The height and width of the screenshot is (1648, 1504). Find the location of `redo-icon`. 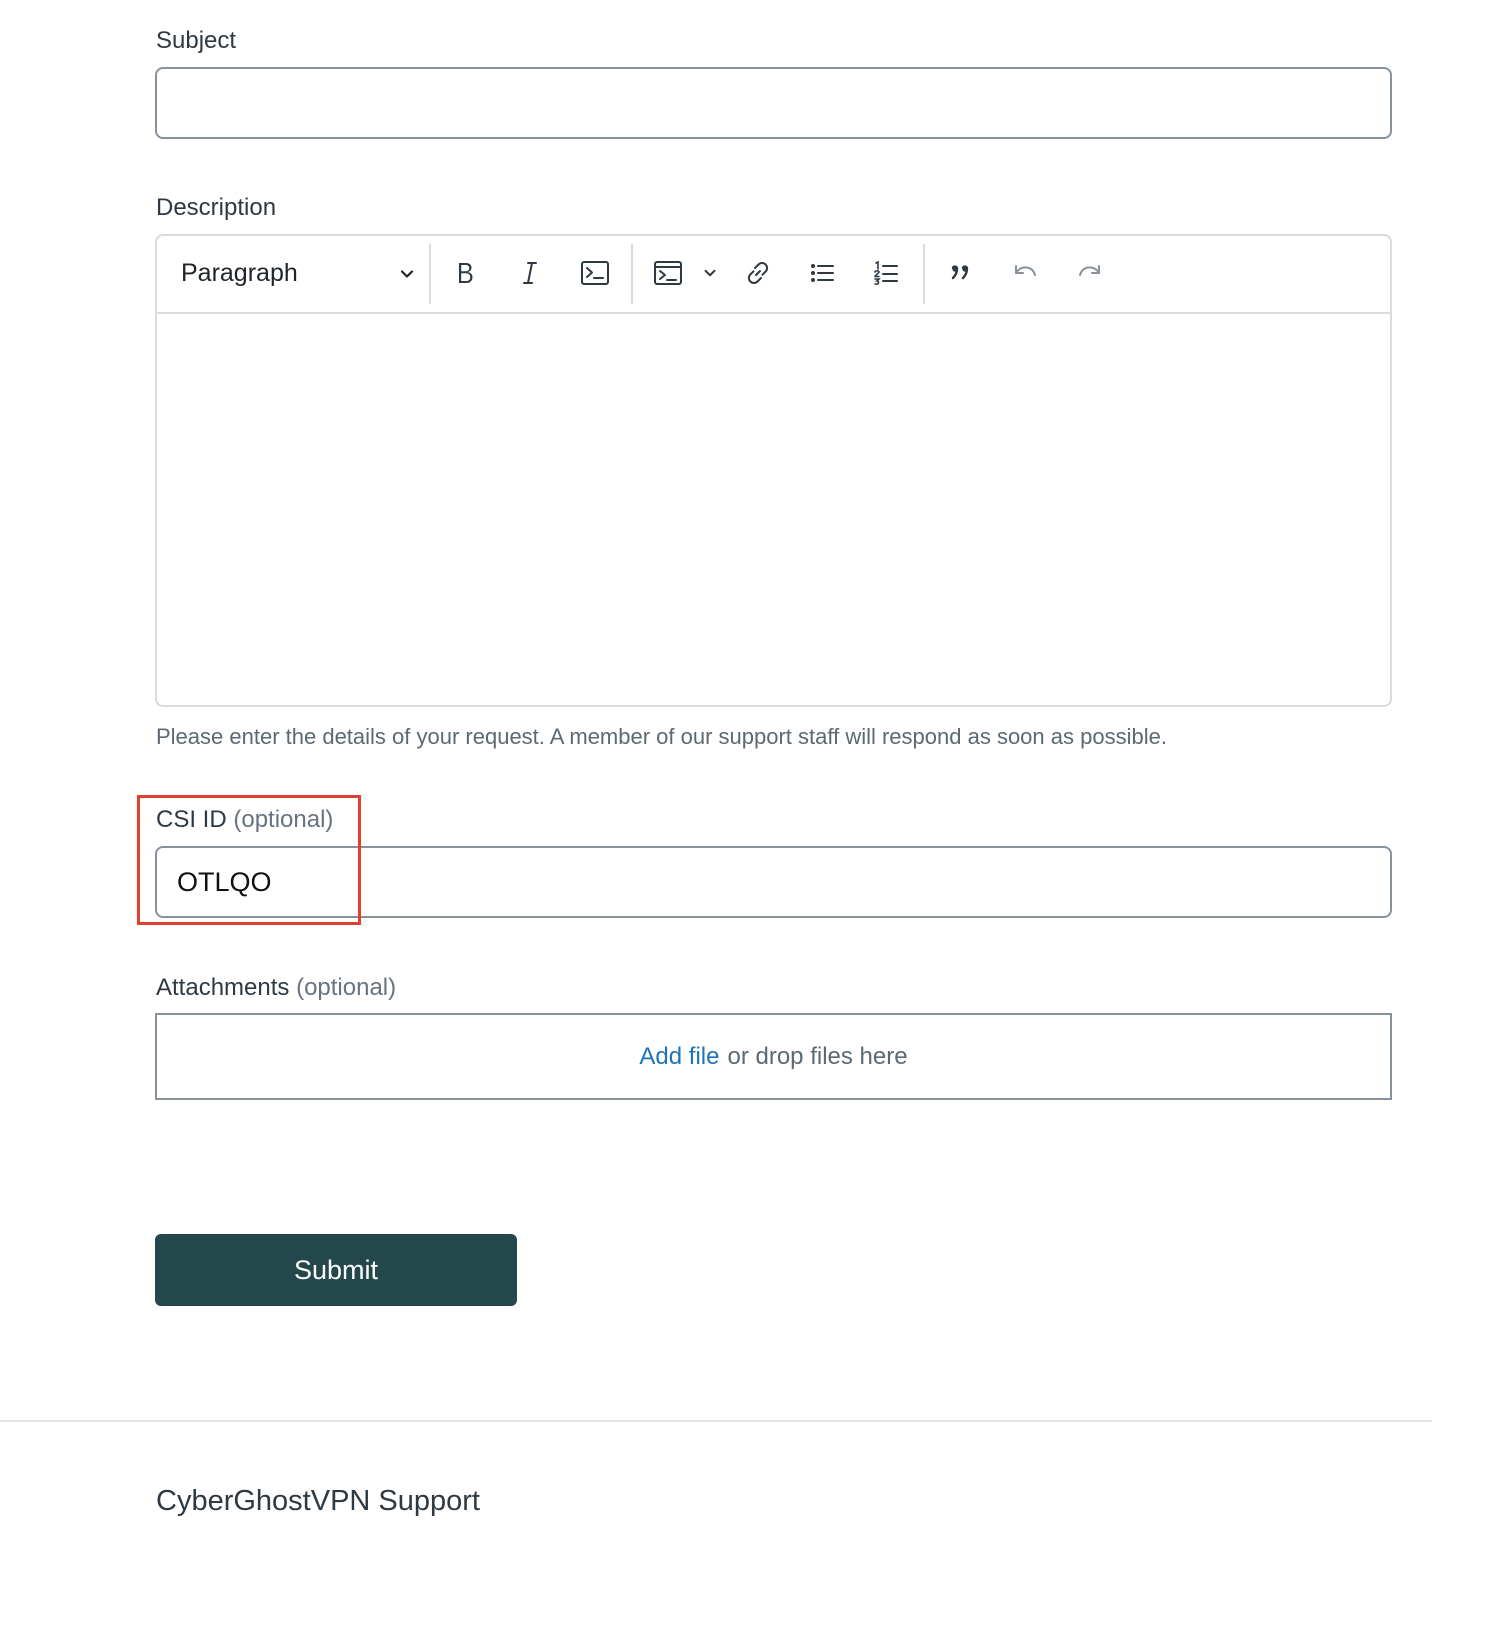

redo-icon is located at coordinates (1090, 273).